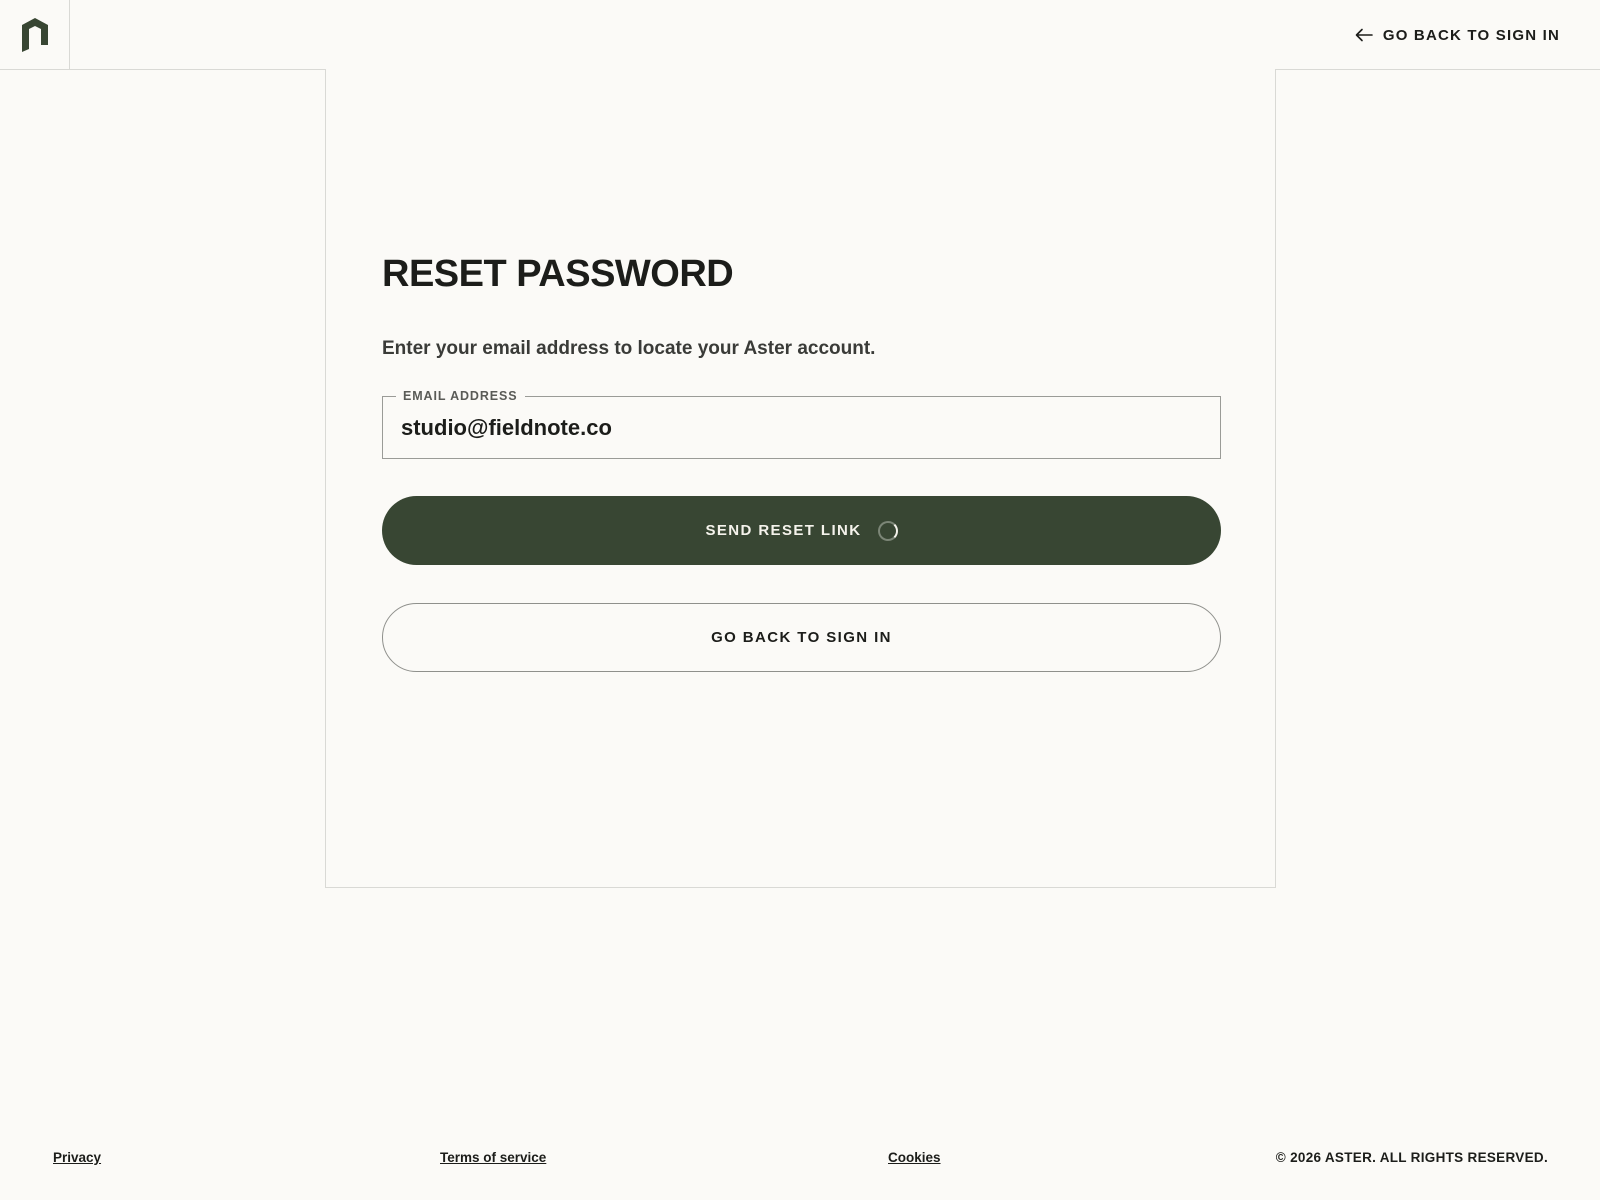 The height and width of the screenshot is (1200, 1600). Describe the element at coordinates (493, 1157) in the screenshot. I see `terms-of-service-link: Terms of service` at that location.